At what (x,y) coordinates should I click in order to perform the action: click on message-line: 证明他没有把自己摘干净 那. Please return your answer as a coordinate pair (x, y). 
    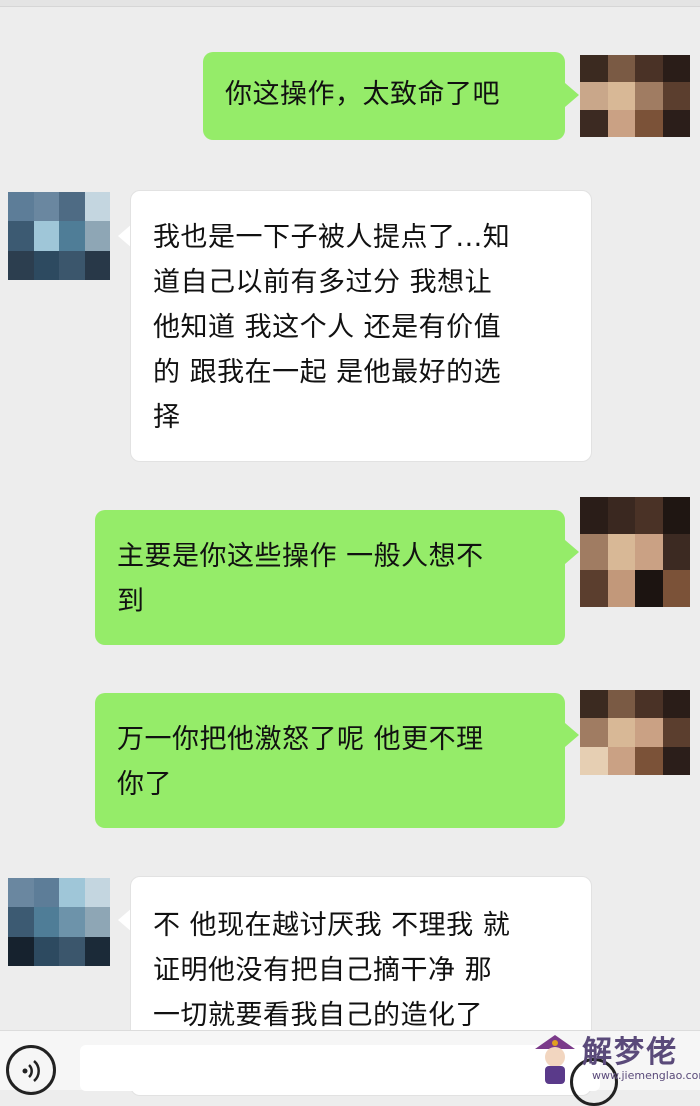
    Looking at the image, I should click on (323, 970).